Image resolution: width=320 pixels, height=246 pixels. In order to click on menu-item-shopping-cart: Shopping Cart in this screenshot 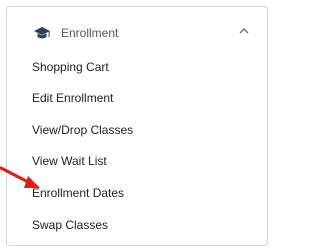, I will do `click(70, 67)`.